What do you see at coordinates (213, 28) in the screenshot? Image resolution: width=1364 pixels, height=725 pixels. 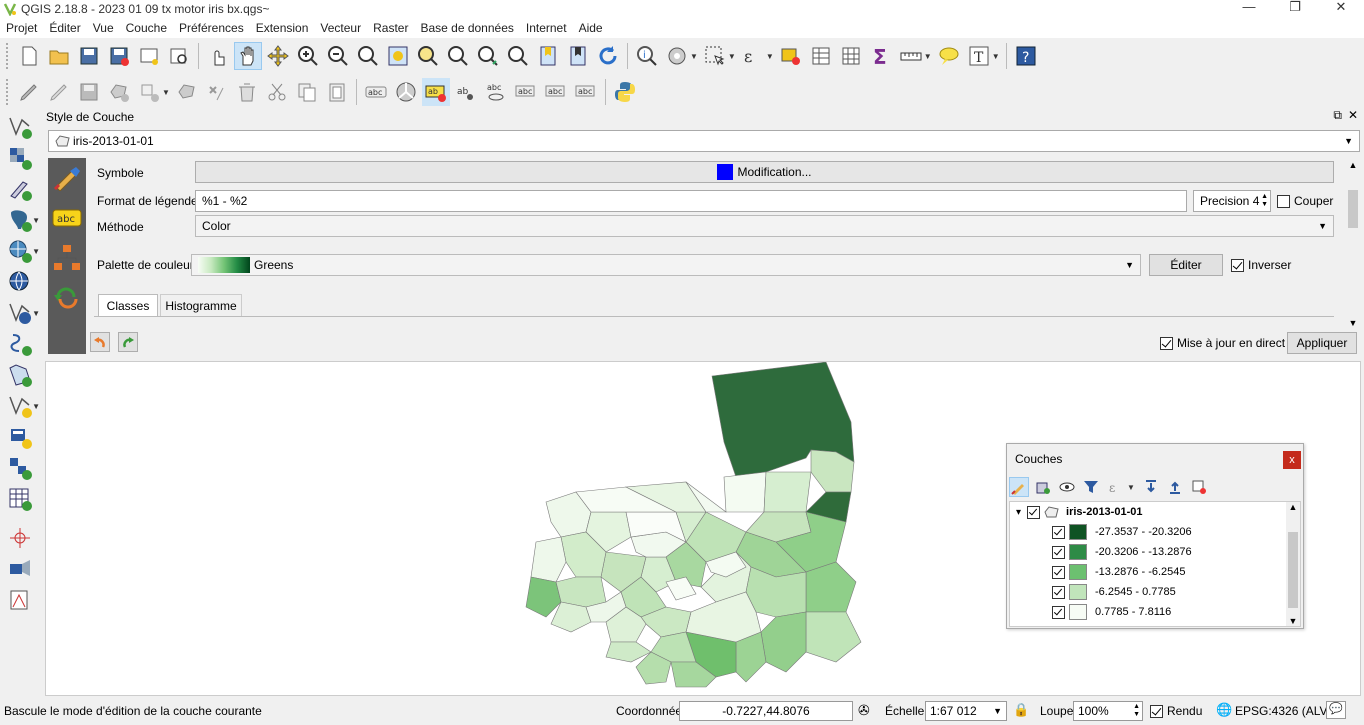 I see `menu-preferences: Préférences` at bounding box center [213, 28].